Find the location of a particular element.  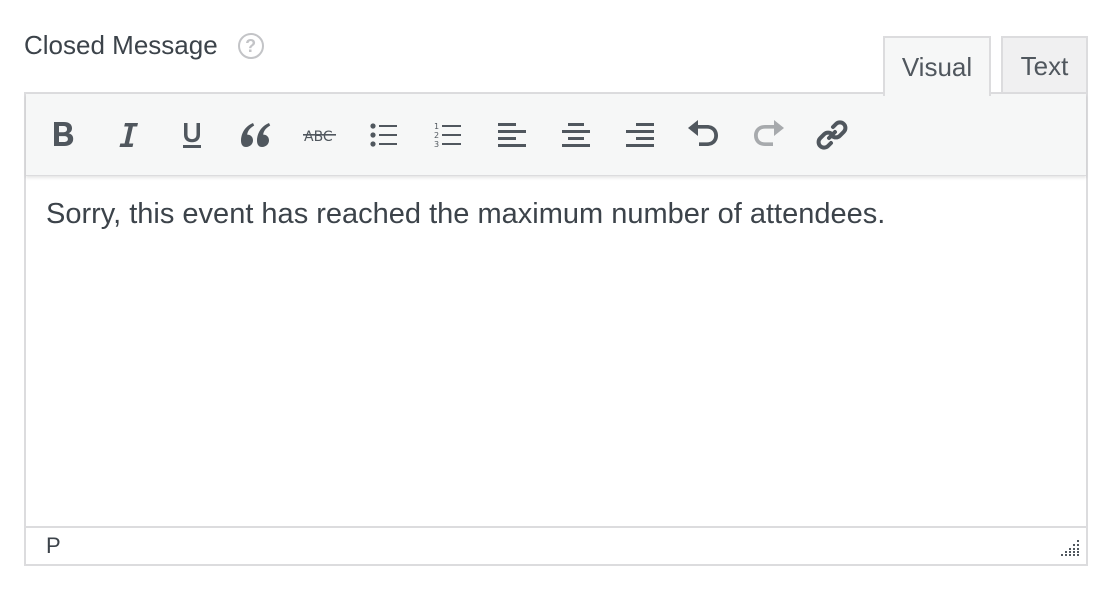

bullet-list-icon is located at coordinates (383, 134).